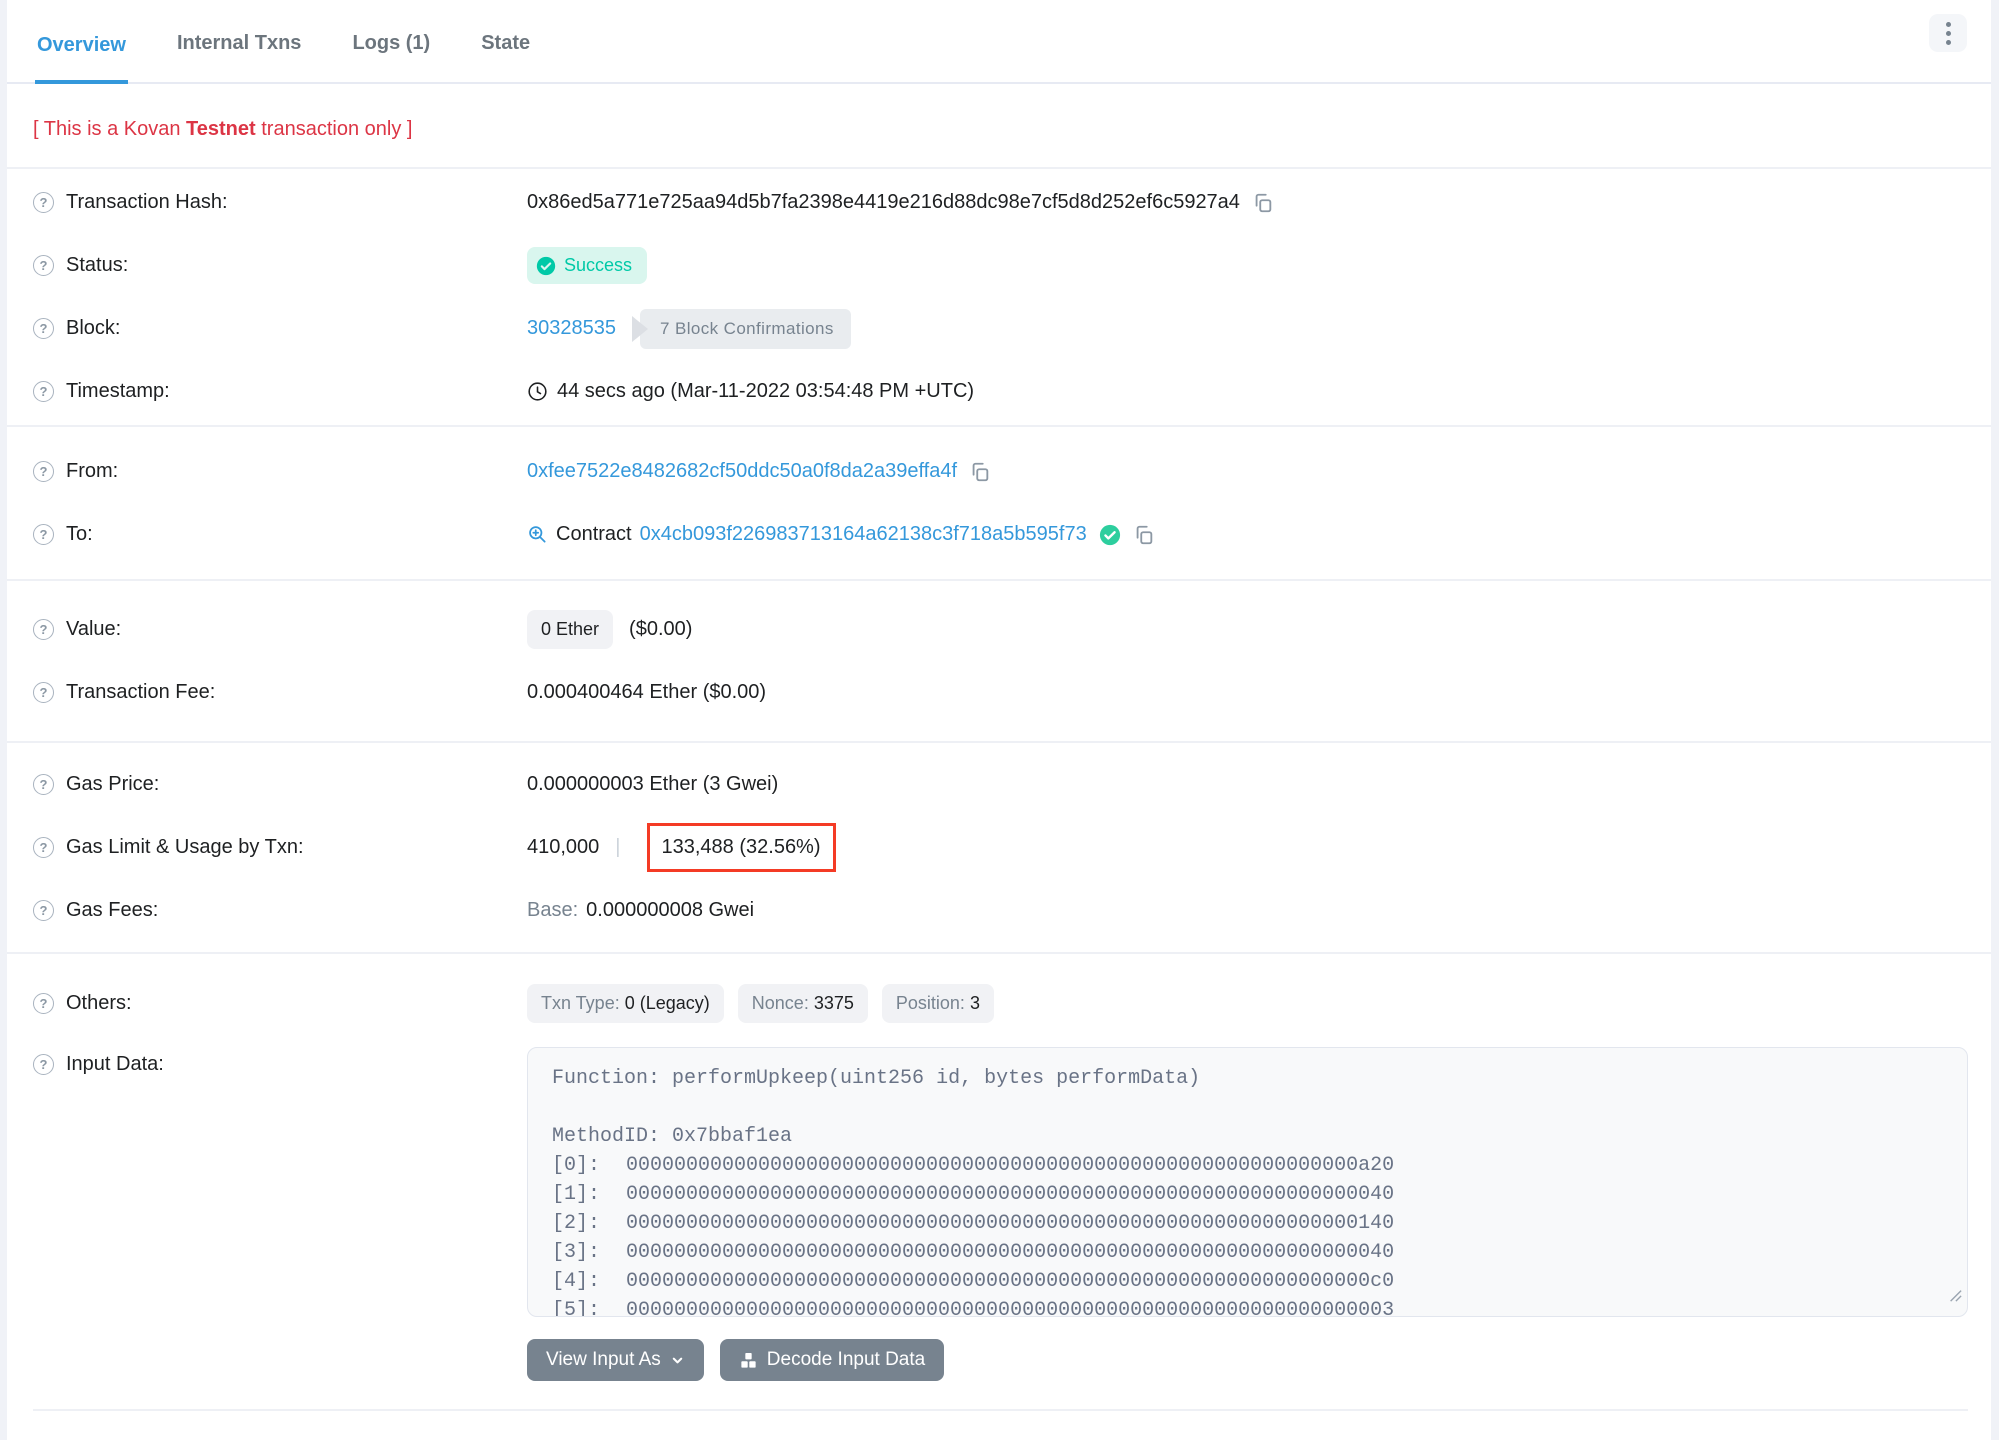 This screenshot has height=1440, width=1999. What do you see at coordinates (647, 692) in the screenshot?
I see `transaction-fee-value: 0.000400464 Ether ($0.00)` at bounding box center [647, 692].